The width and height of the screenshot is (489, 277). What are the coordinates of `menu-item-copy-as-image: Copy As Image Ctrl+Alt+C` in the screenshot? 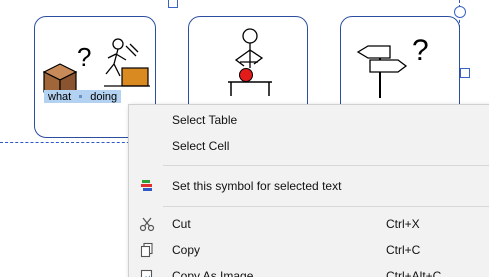 It's located at (309, 270).